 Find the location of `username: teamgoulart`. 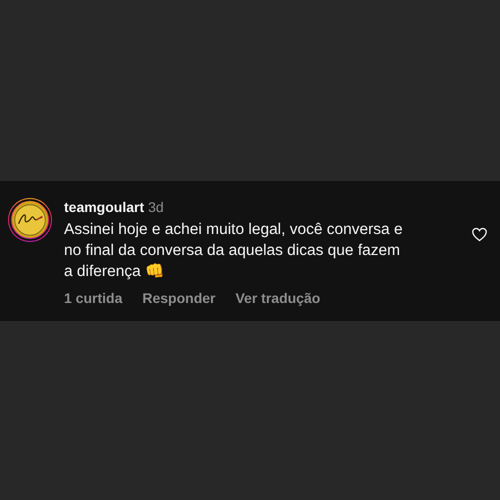

username: teamgoulart is located at coordinates (104, 207).